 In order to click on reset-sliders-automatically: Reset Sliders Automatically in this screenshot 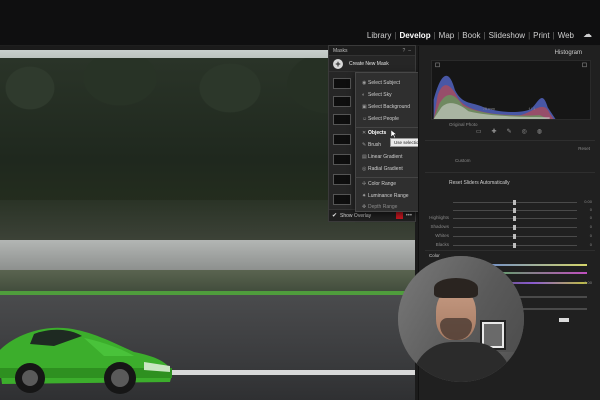, I will do `click(479, 183)`.